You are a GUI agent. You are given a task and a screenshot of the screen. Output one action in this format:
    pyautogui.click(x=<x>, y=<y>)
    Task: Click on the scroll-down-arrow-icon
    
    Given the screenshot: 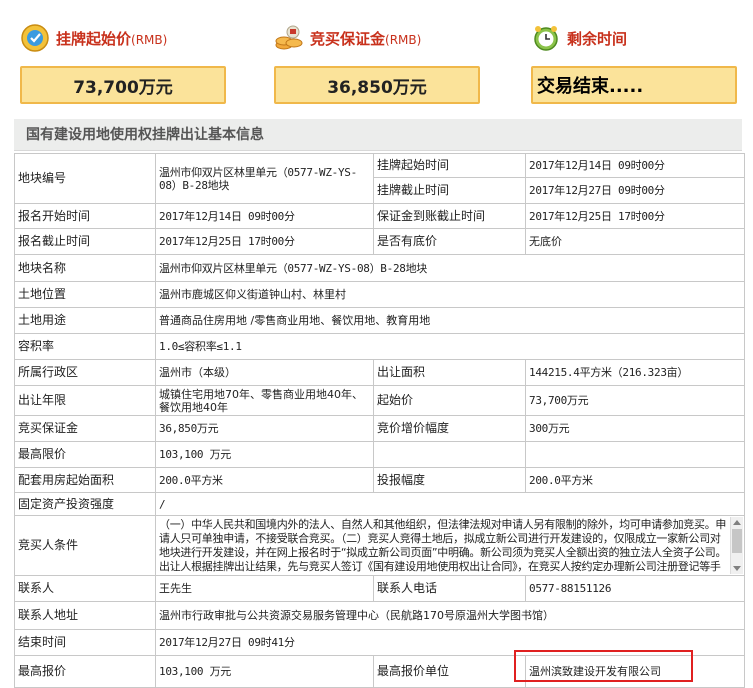 What is the action you would take?
    pyautogui.click(x=737, y=568)
    